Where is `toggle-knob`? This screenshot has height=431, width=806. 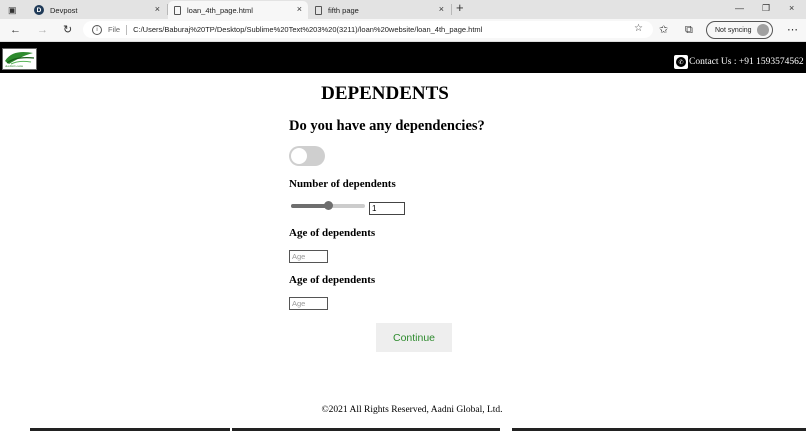
toggle-knob is located at coordinates (299, 156).